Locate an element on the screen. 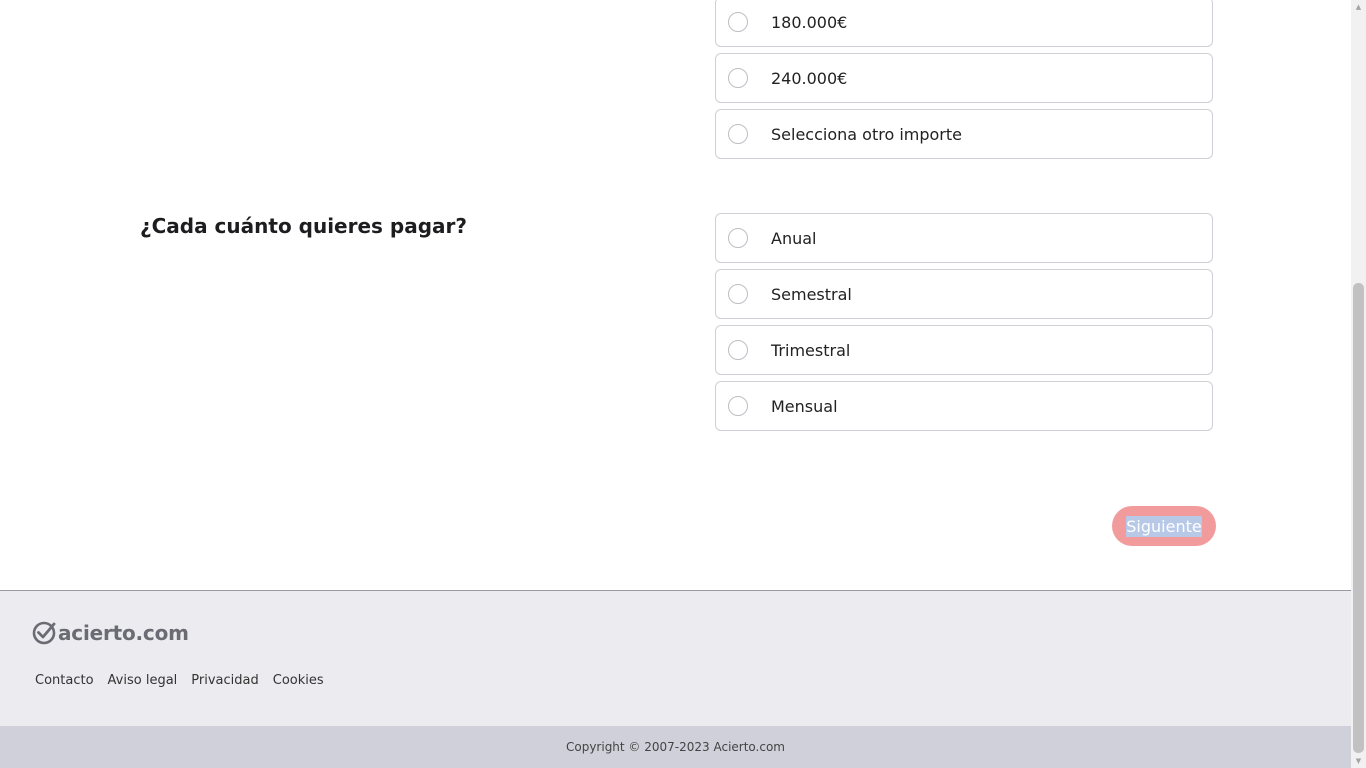 This screenshot has height=768, width=1366. check-circle-icon is located at coordinates (44, 633).